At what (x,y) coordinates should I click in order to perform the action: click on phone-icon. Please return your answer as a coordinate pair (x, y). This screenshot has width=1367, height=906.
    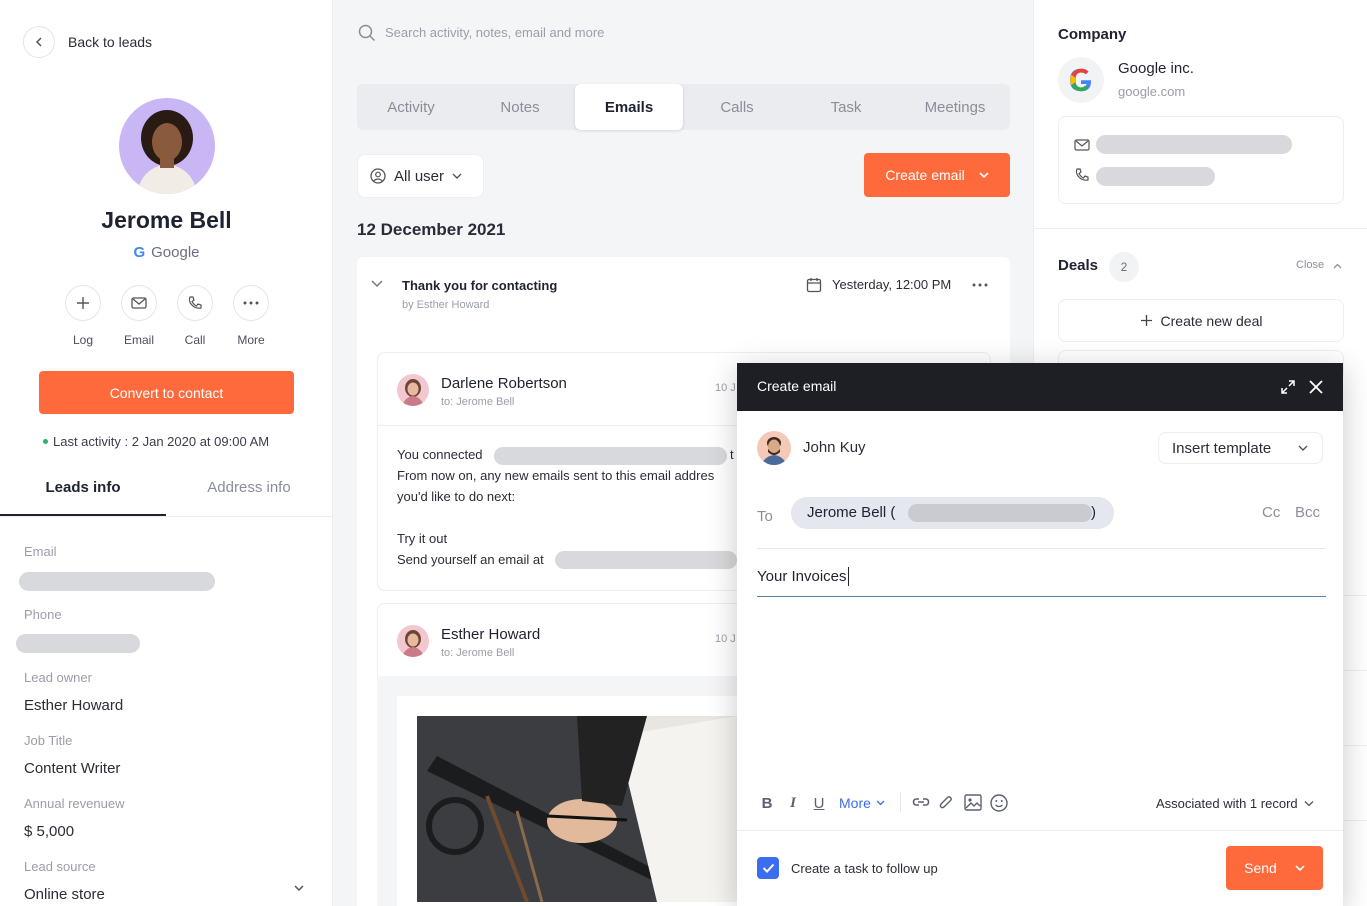
    Looking at the image, I should click on (195, 302).